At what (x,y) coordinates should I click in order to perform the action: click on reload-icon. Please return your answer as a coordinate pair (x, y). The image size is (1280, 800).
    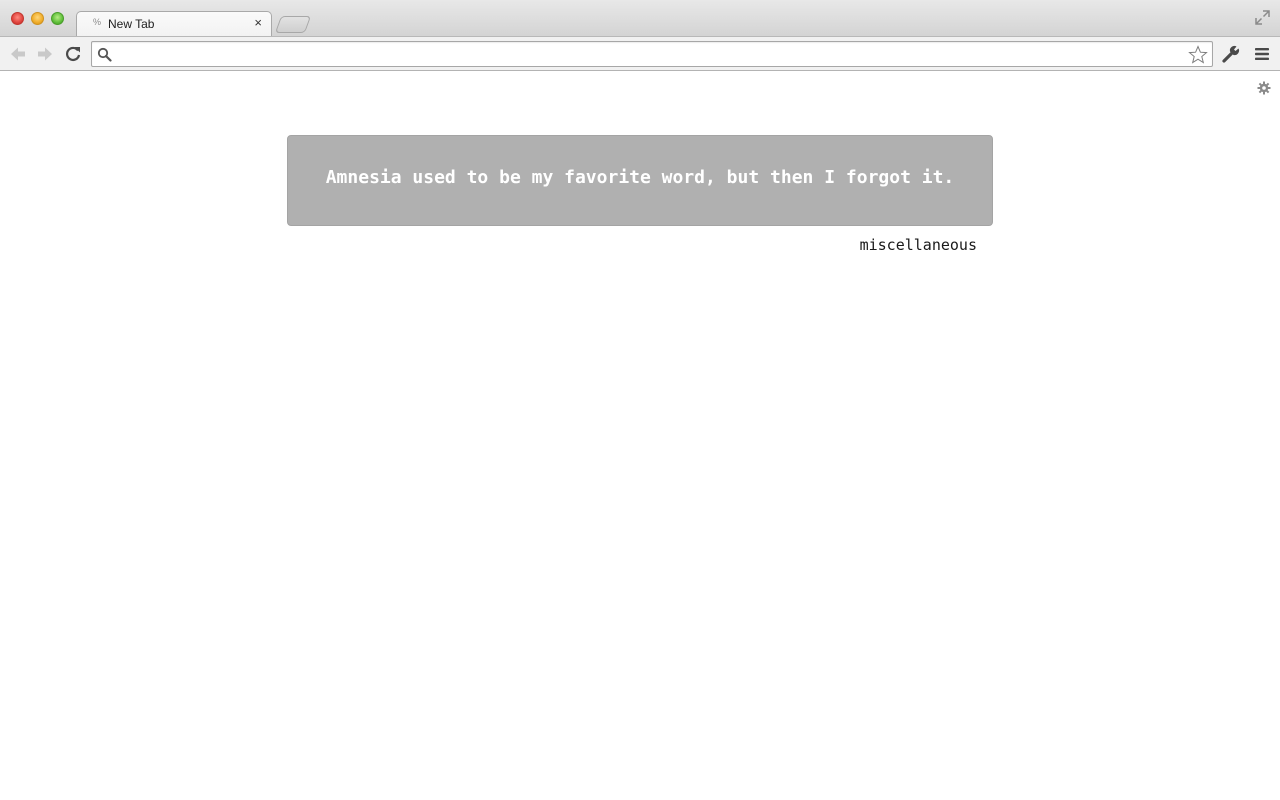
    Looking at the image, I should click on (73, 54).